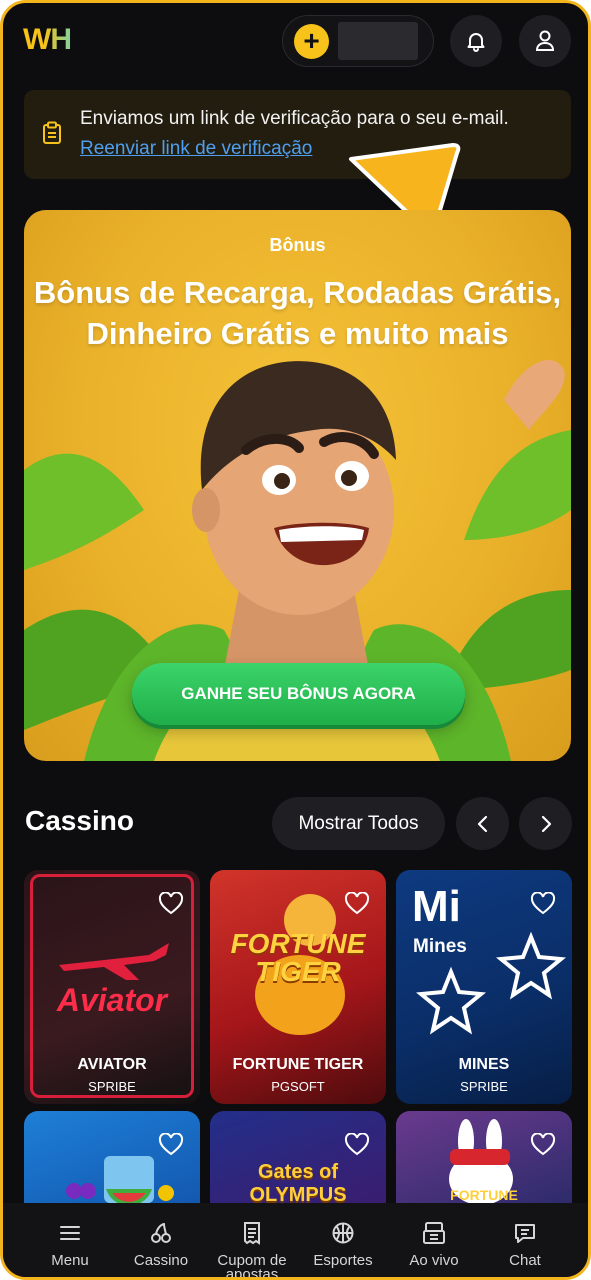  I want to click on cherries-icon, so click(161, 1233).